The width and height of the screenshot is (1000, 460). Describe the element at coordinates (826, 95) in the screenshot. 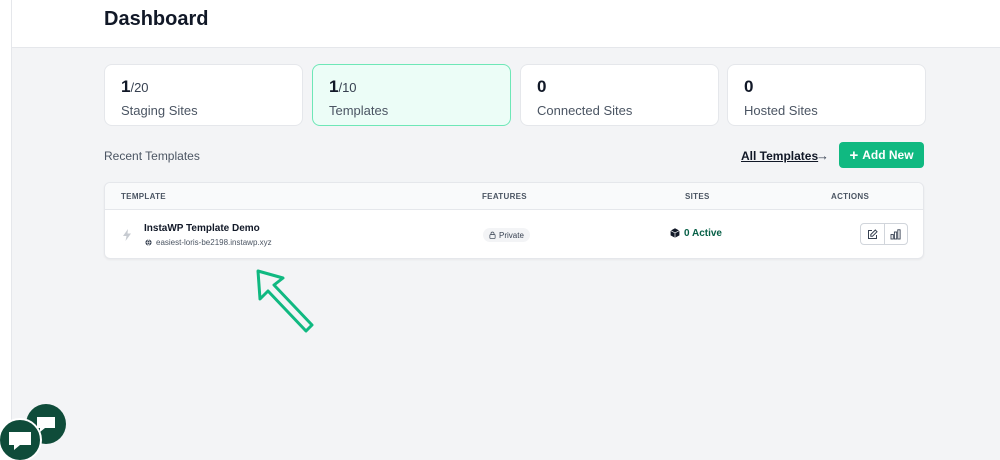

I see `stat-card-hosted-sites: 0 Hosted Sites` at that location.